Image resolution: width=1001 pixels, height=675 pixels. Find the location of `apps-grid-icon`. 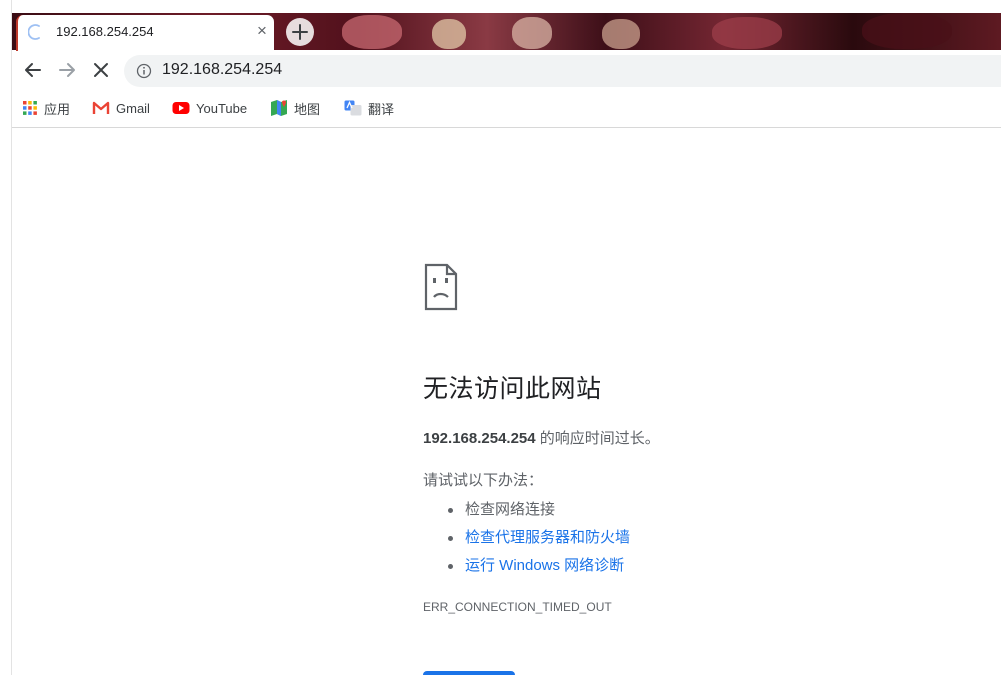

apps-grid-icon is located at coordinates (30, 108).